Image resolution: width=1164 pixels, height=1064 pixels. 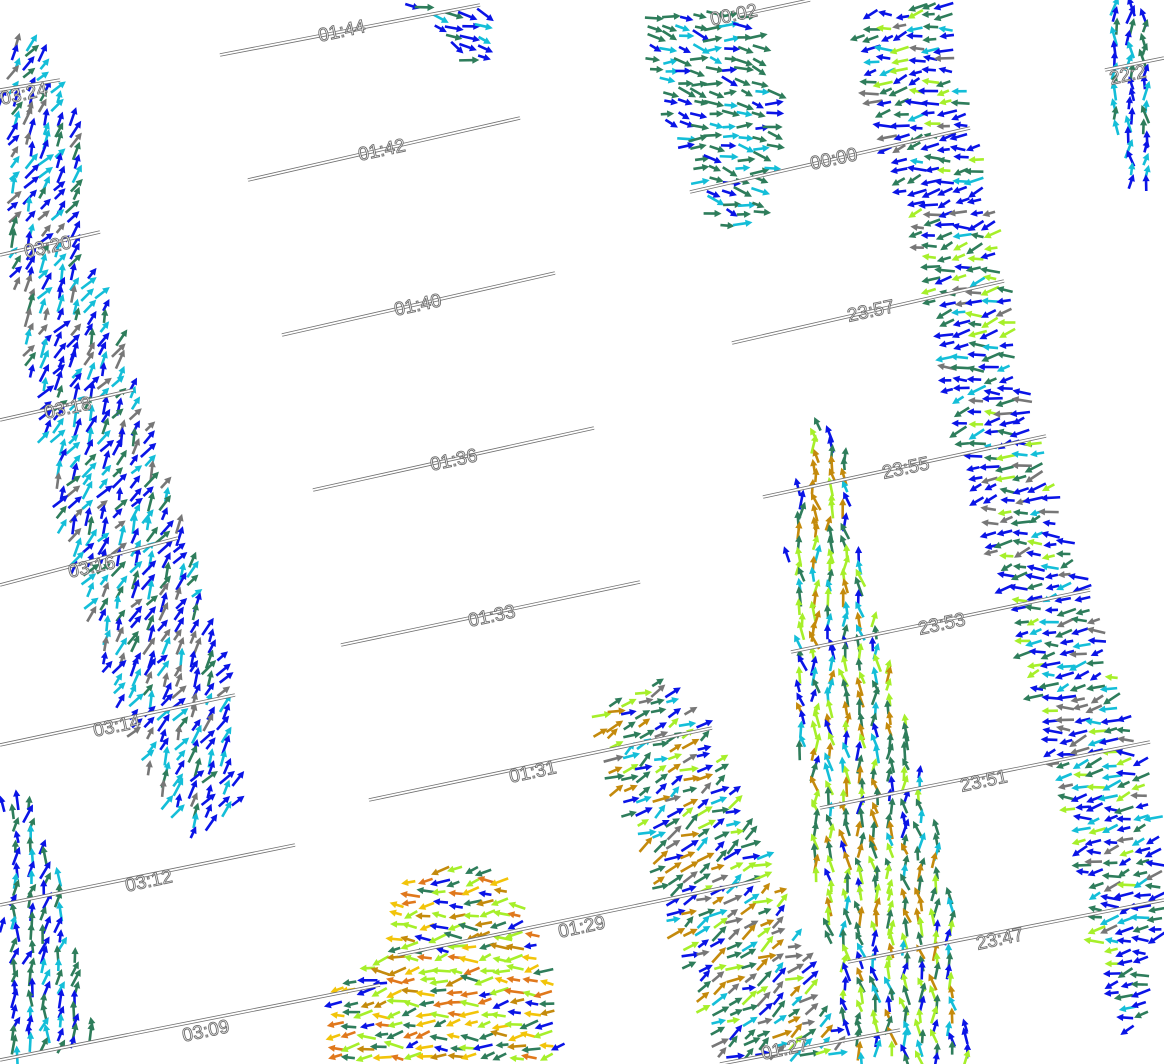 What do you see at coordinates (205, 1031) in the screenshot?
I see `track-time-label: 03:09` at bounding box center [205, 1031].